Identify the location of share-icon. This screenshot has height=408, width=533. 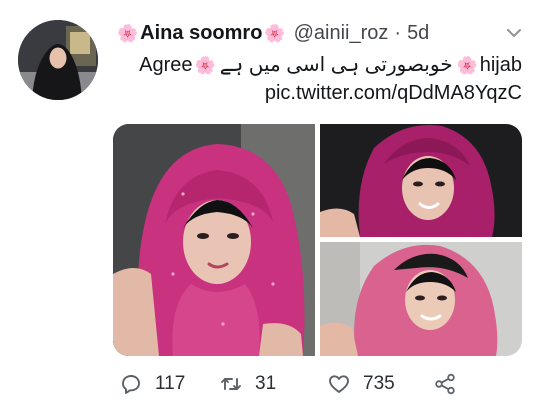
(445, 384).